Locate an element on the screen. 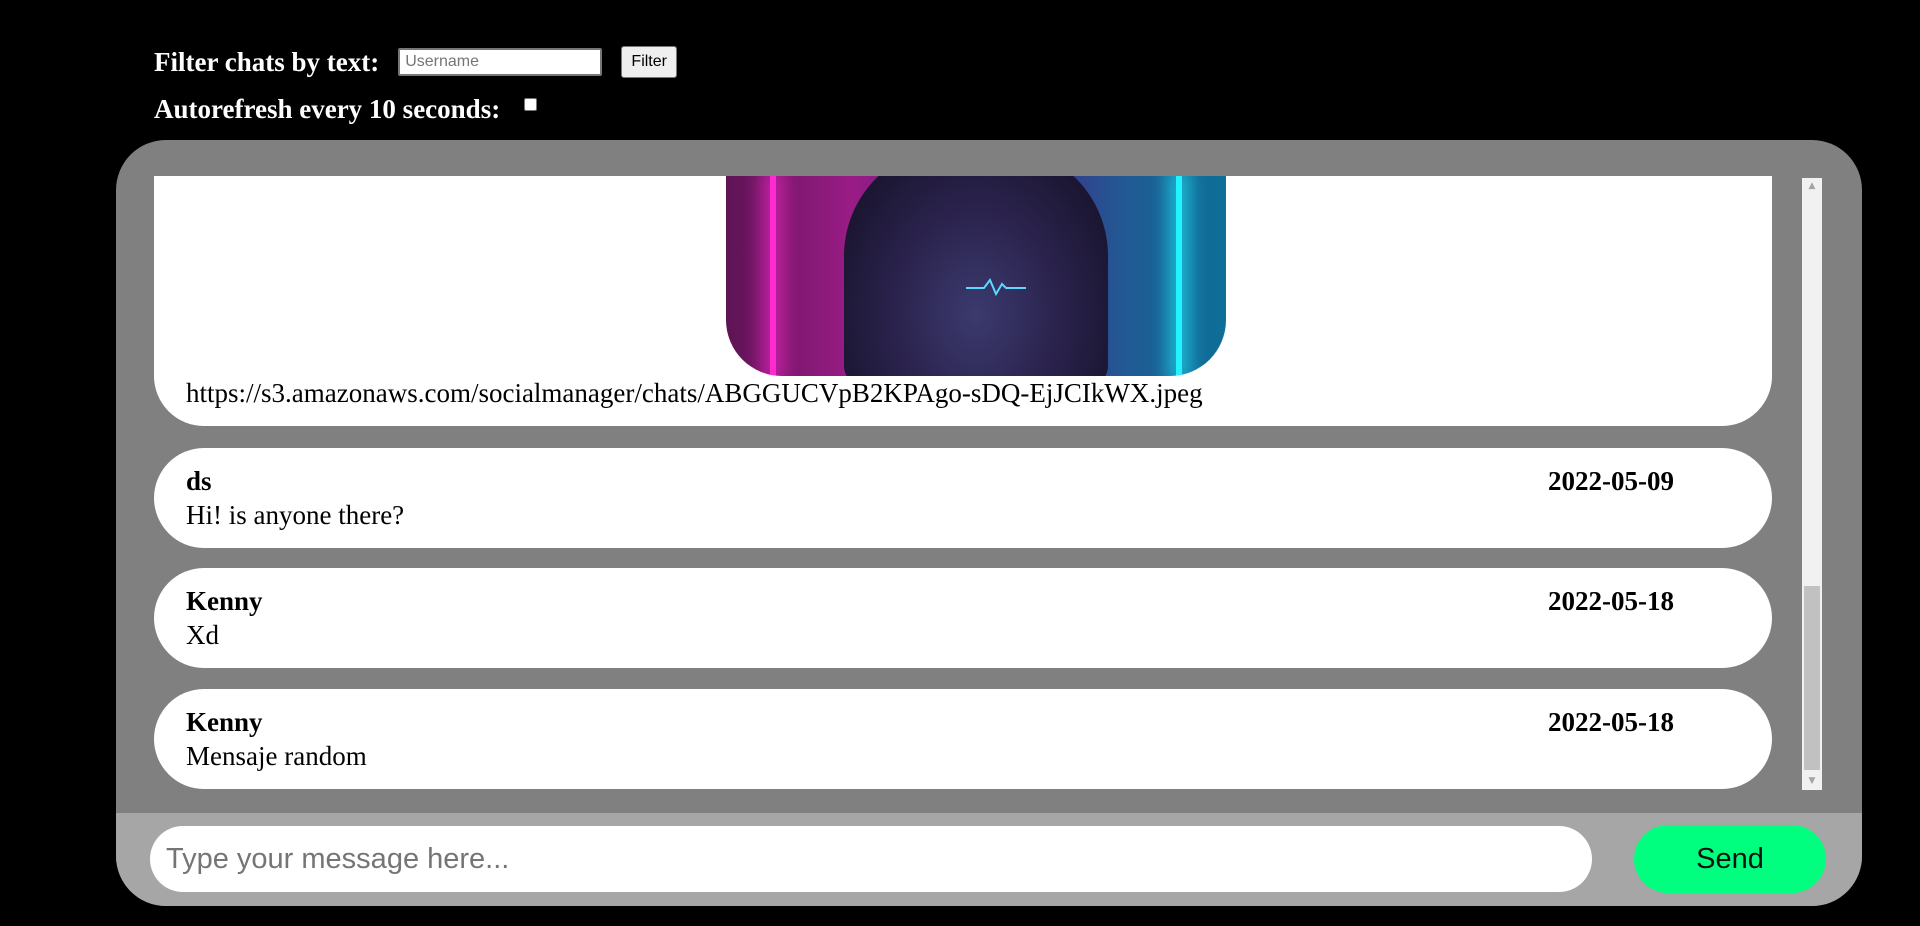  filter-button: Filter is located at coordinates (649, 62).